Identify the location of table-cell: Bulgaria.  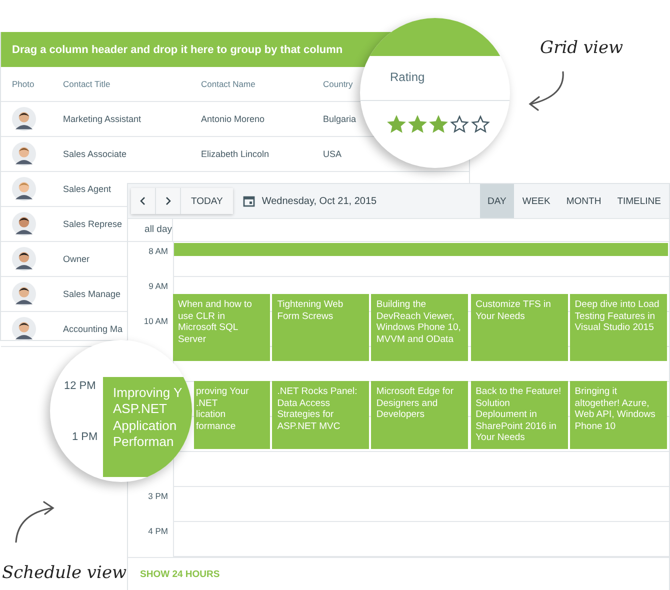
(339, 119).